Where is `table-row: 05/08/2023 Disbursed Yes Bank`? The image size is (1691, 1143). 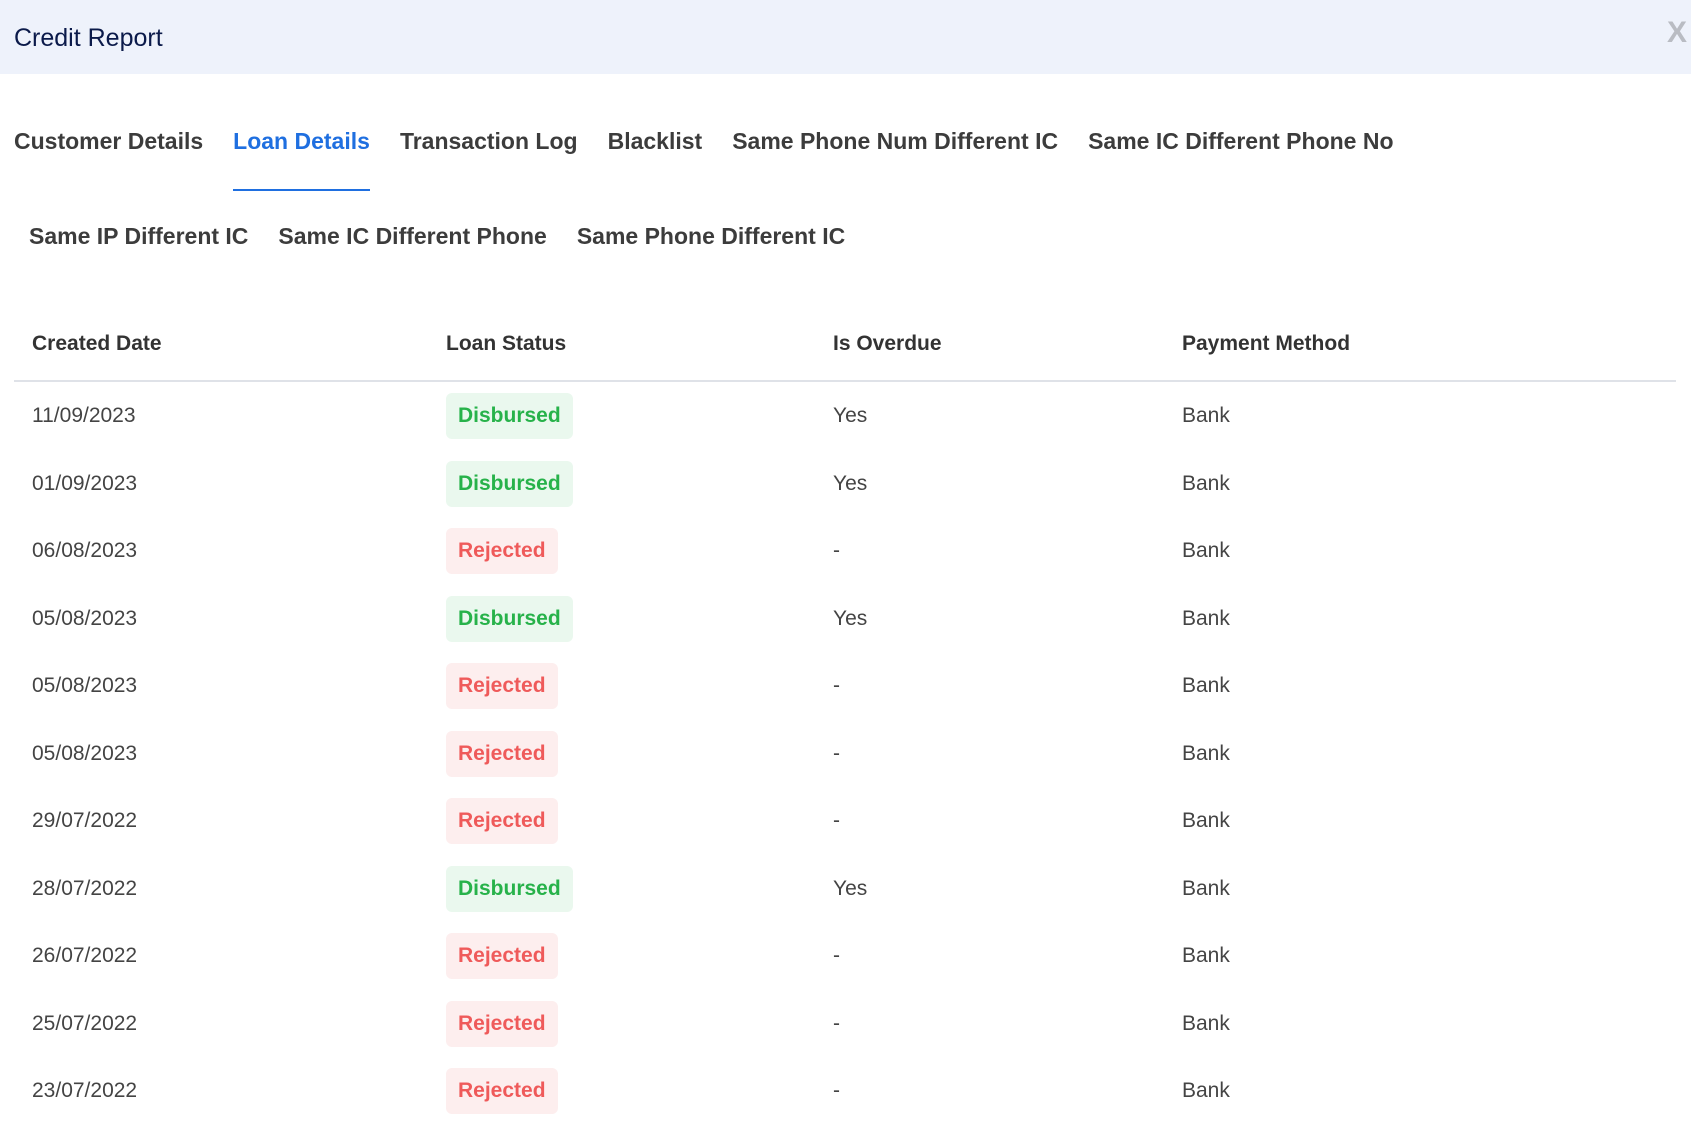
table-row: 05/08/2023 Disbursed Yes Bank is located at coordinates (845, 619).